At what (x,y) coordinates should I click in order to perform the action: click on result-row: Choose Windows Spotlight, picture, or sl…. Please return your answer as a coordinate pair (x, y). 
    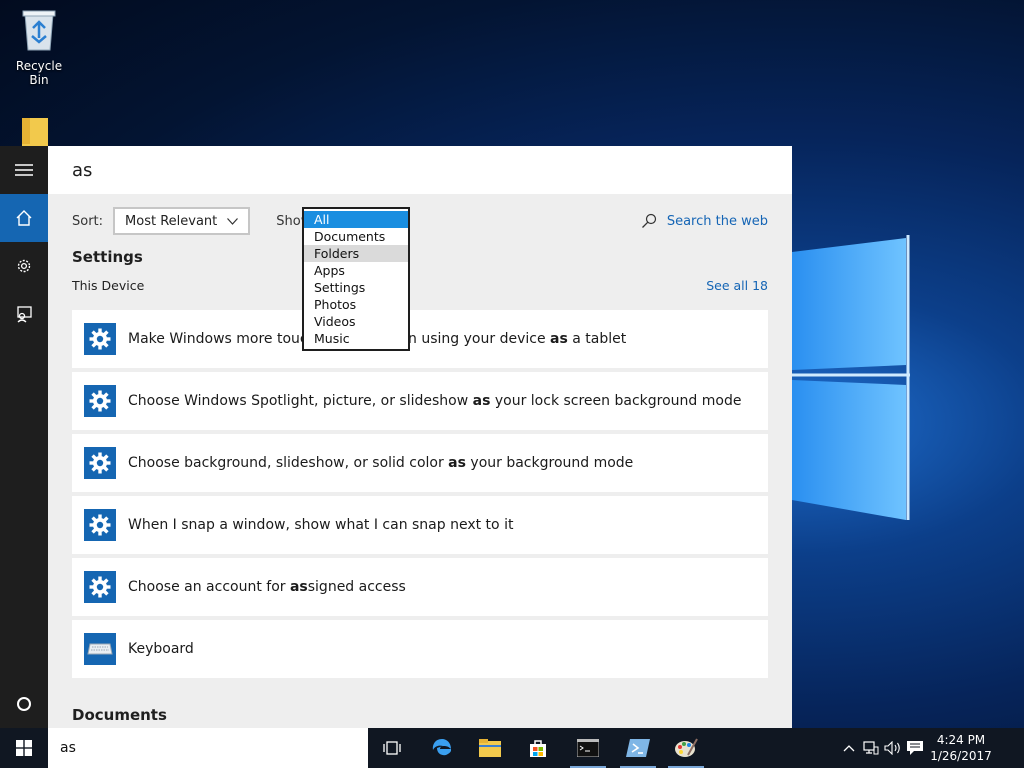
    Looking at the image, I should click on (420, 401).